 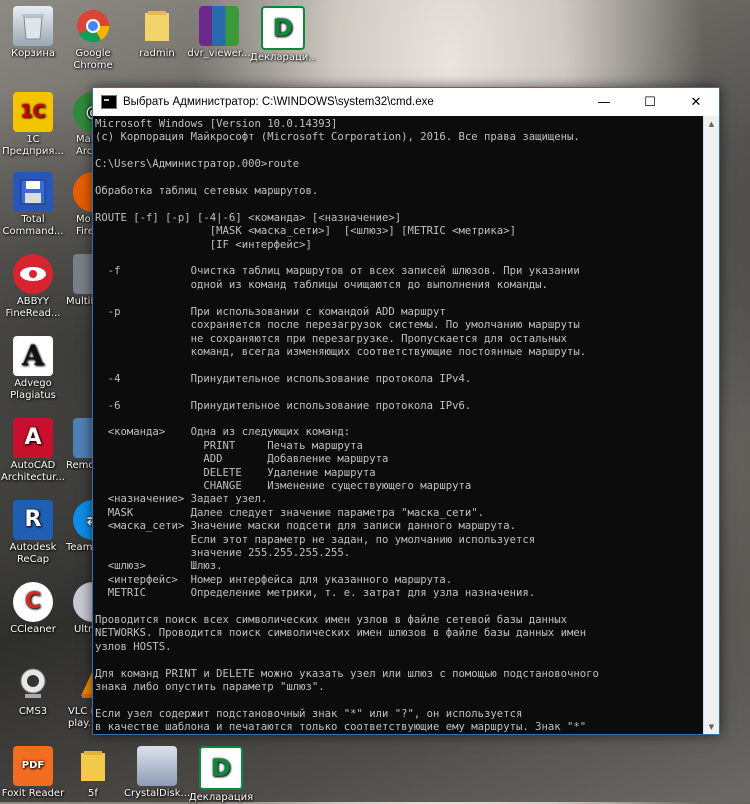 I want to click on desktop-icon-label: Foxit Reader, so click(x=33, y=793).